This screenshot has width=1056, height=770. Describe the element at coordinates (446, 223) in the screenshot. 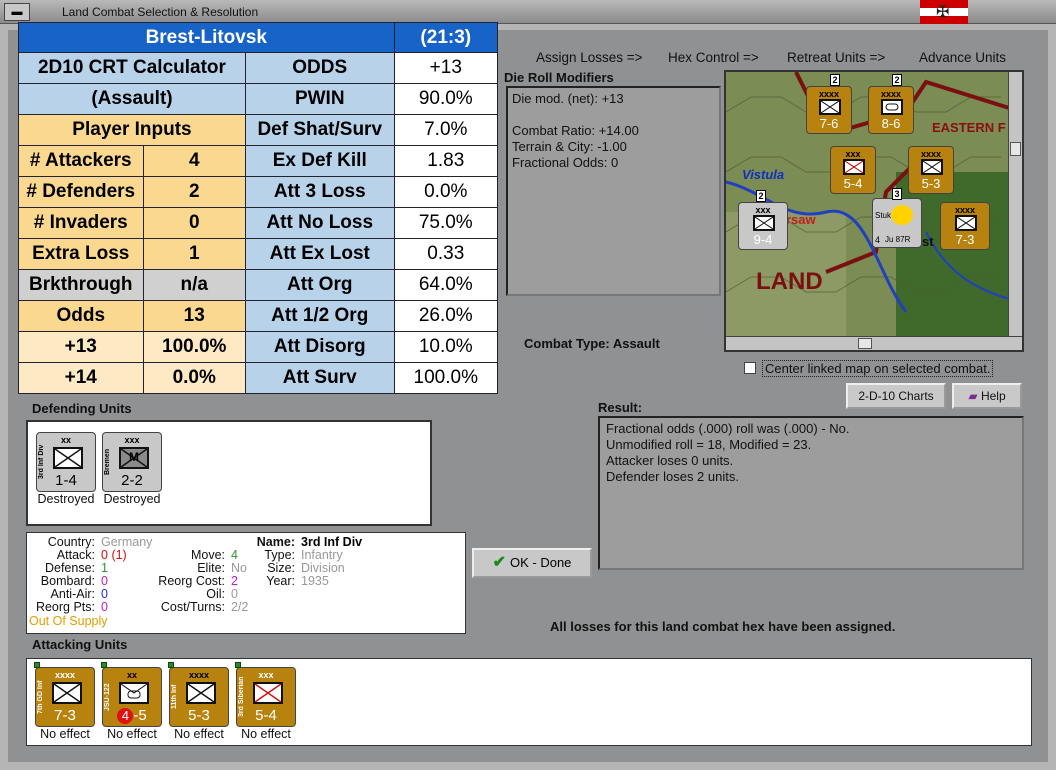

I see `result-value: 75.0%` at that location.